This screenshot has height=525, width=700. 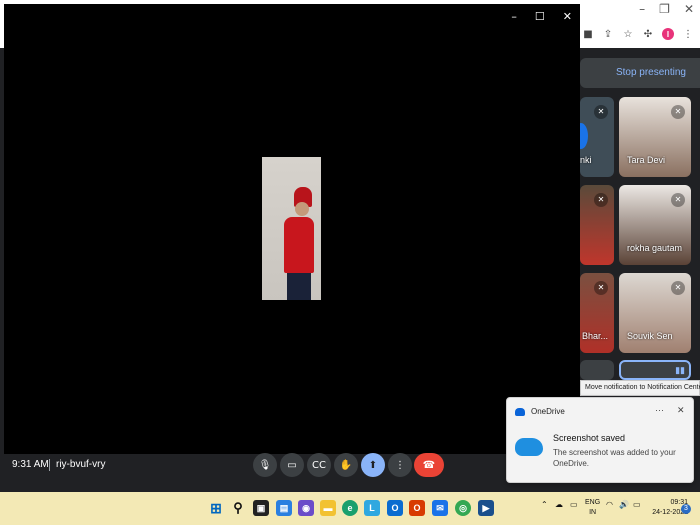 I want to click on more-options-button: ⋮, so click(x=400, y=465).